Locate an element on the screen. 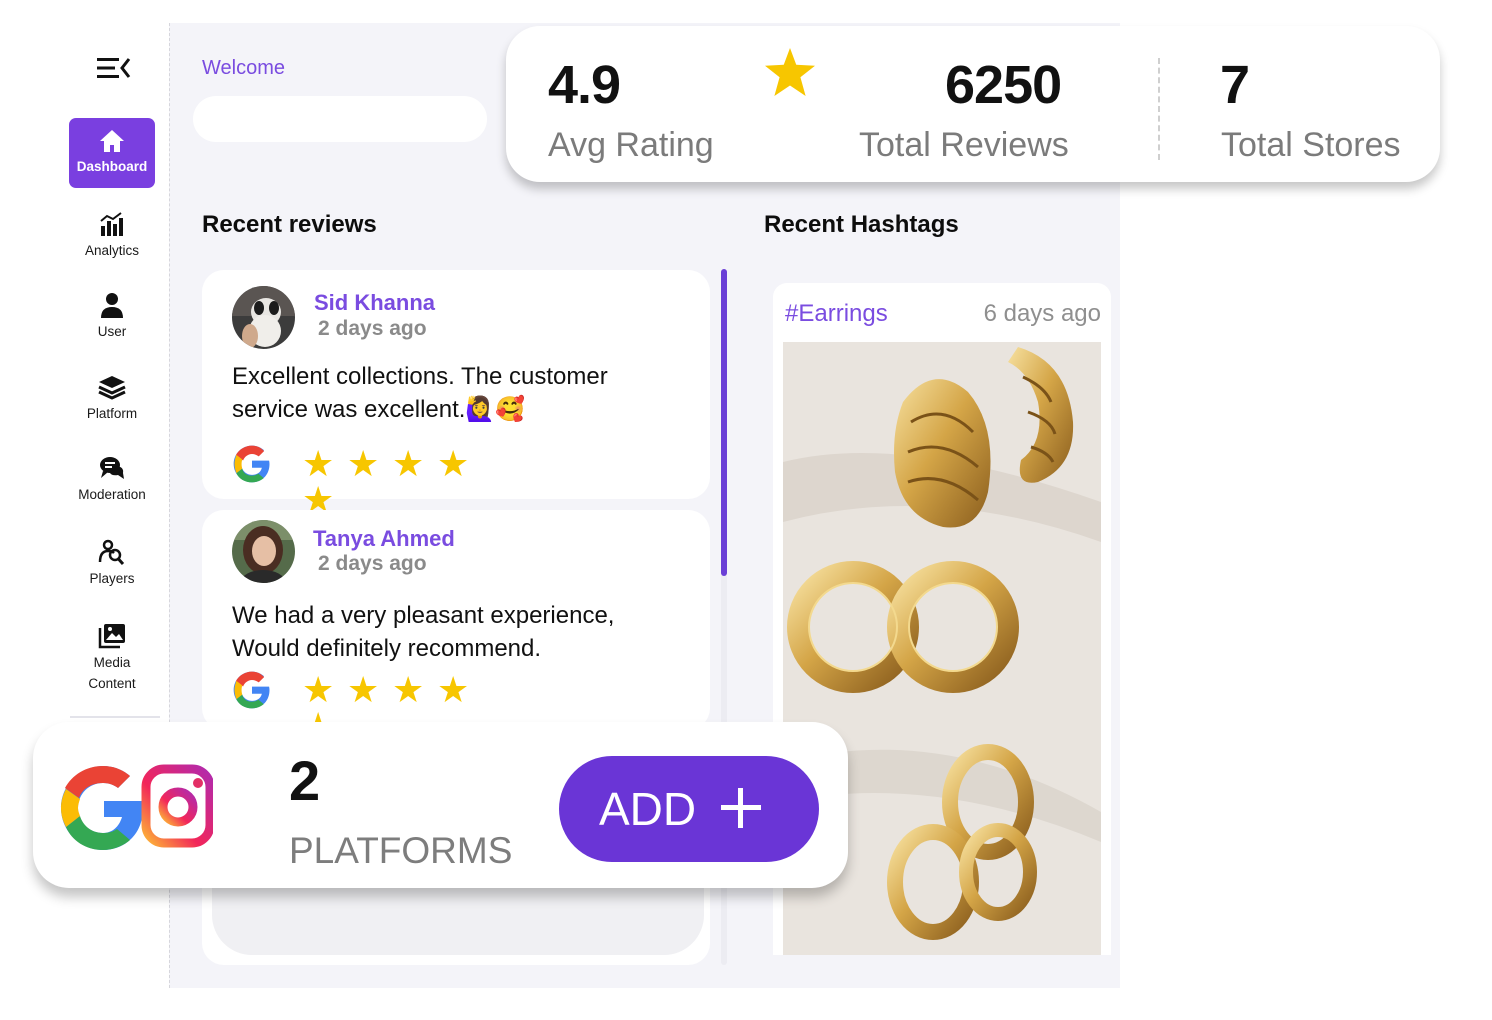 This screenshot has height=1020, width=1492. welcome-field is located at coordinates (340, 119).